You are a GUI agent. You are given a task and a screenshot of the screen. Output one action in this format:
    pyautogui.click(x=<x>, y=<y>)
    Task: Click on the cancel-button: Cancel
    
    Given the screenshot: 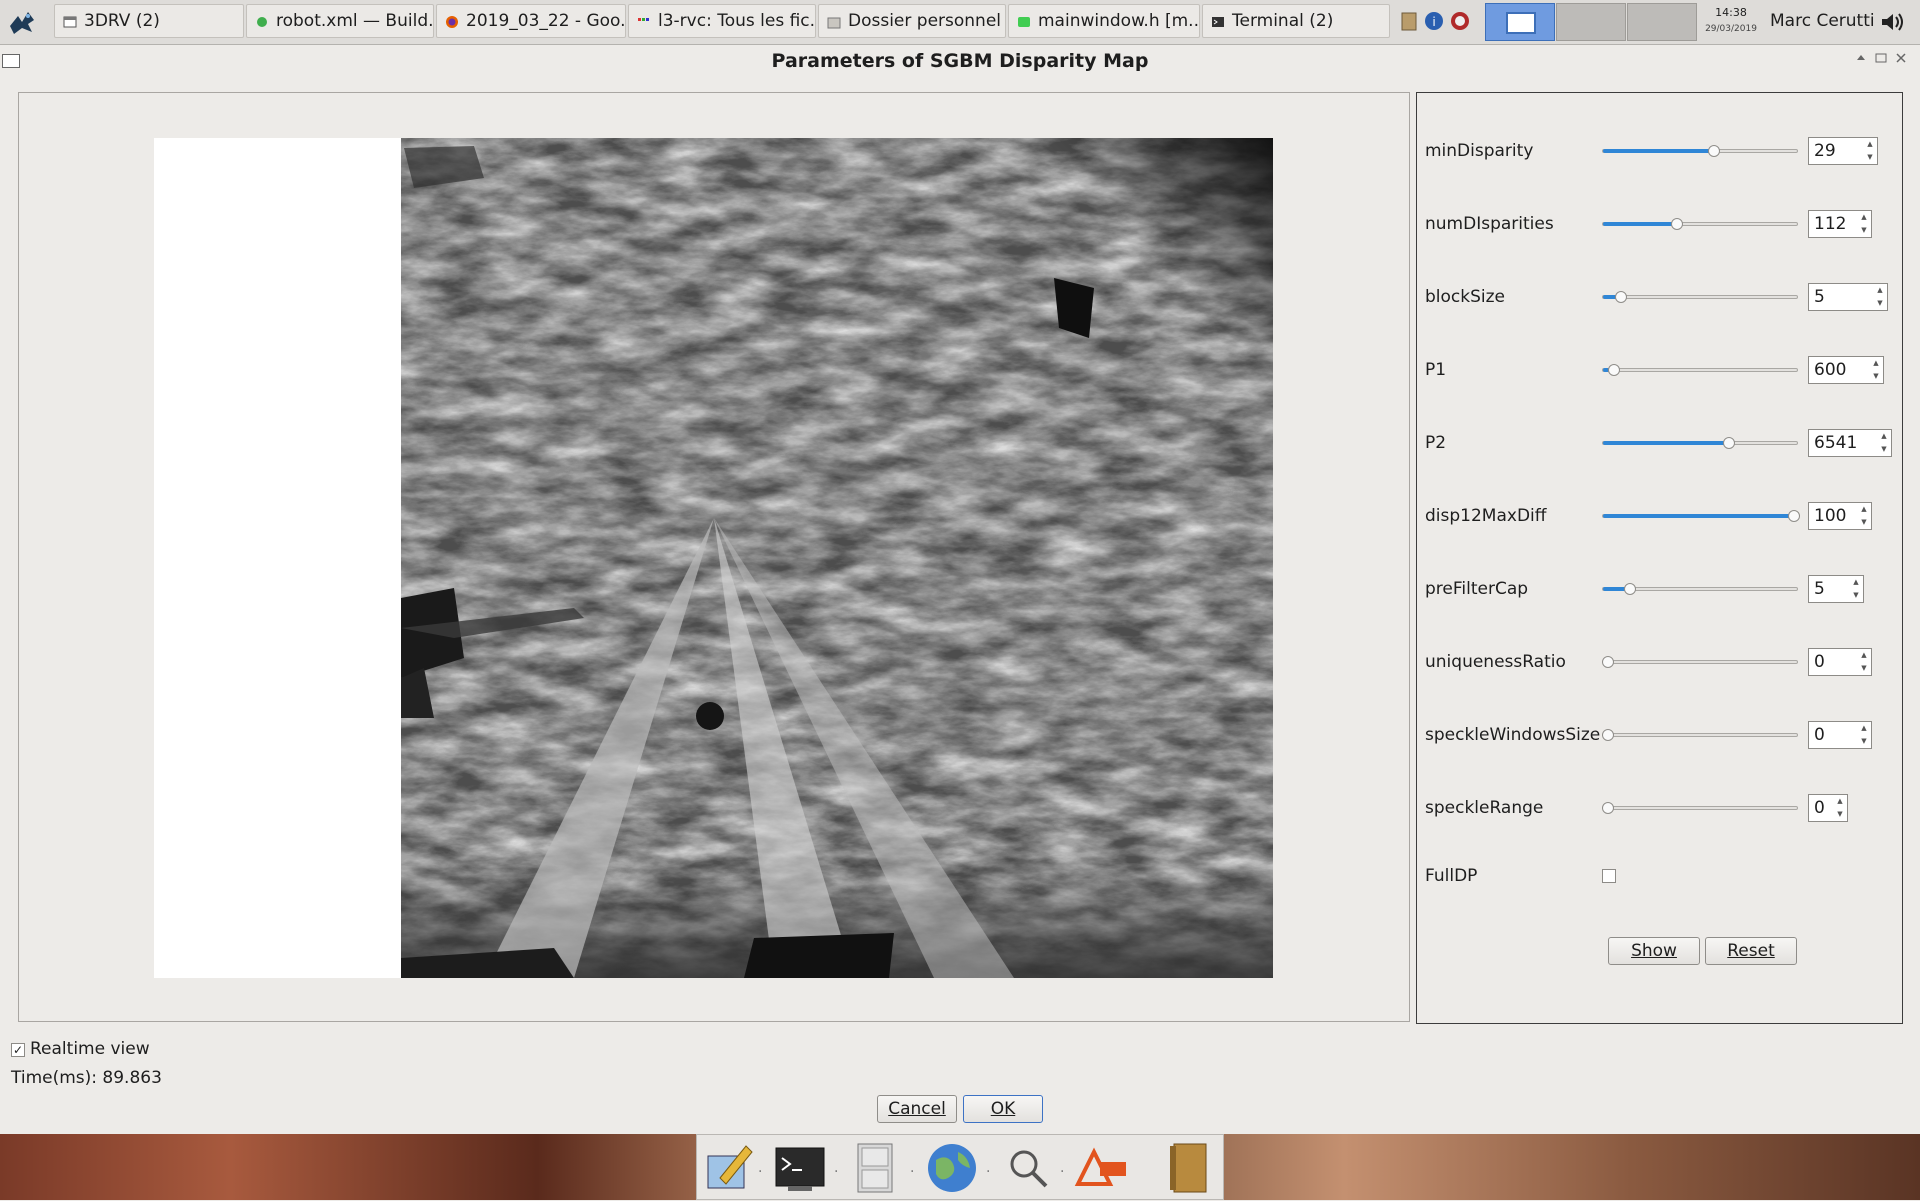 What is the action you would take?
    pyautogui.click(x=917, y=1109)
    